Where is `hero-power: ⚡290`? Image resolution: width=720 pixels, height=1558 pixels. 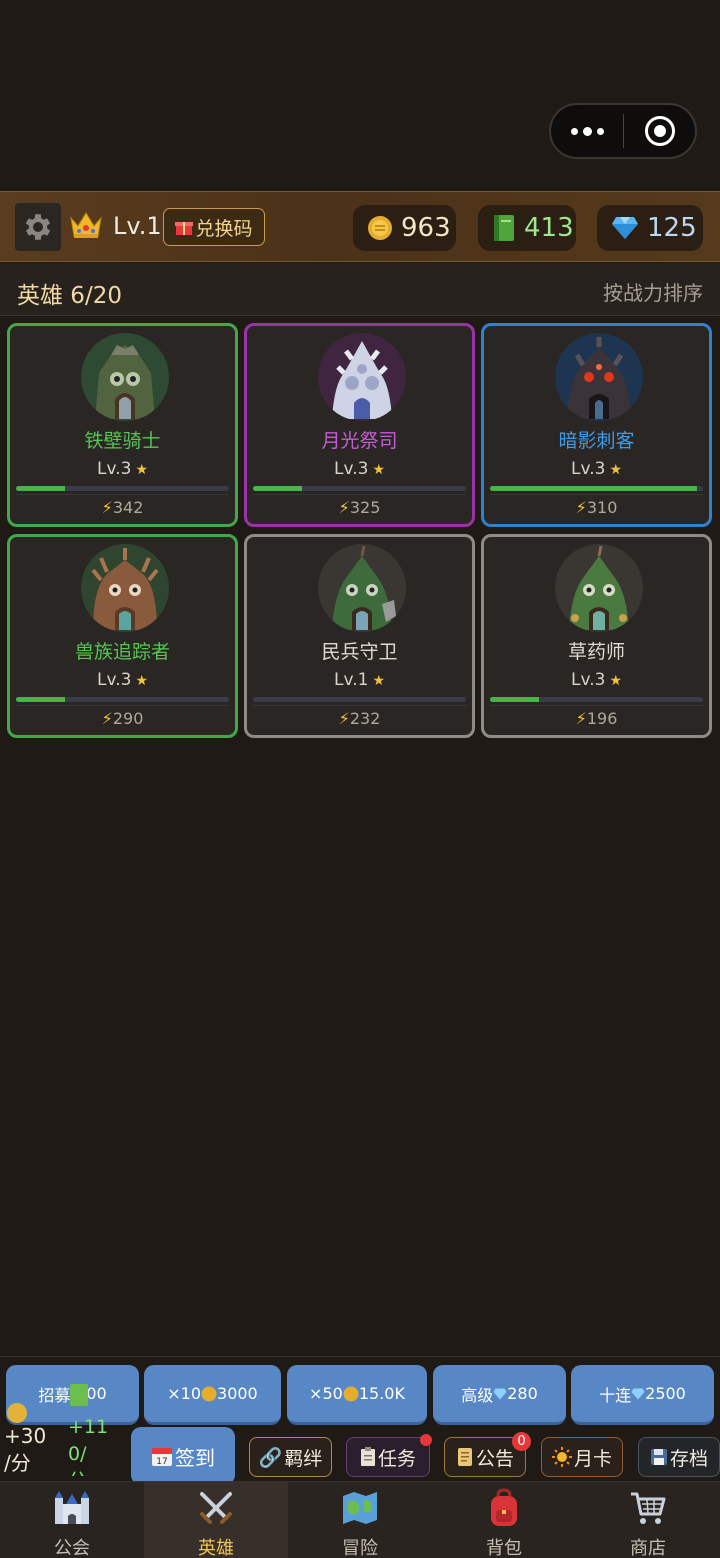 hero-power: ⚡290 is located at coordinates (122, 718).